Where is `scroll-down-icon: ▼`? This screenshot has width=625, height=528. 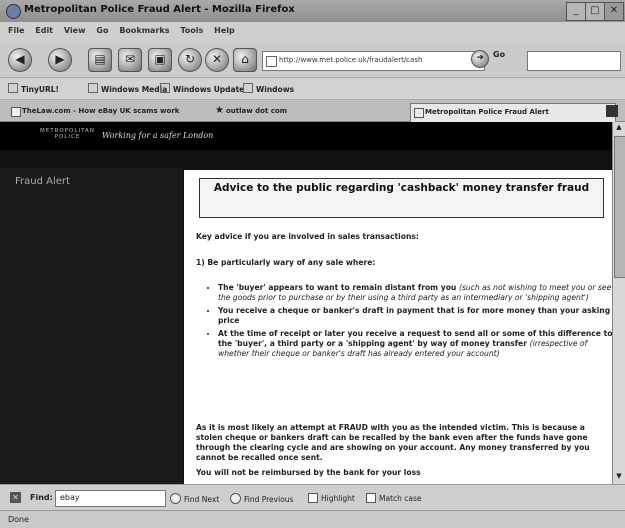
scroll-down-icon: ▼ is located at coordinates (619, 477).